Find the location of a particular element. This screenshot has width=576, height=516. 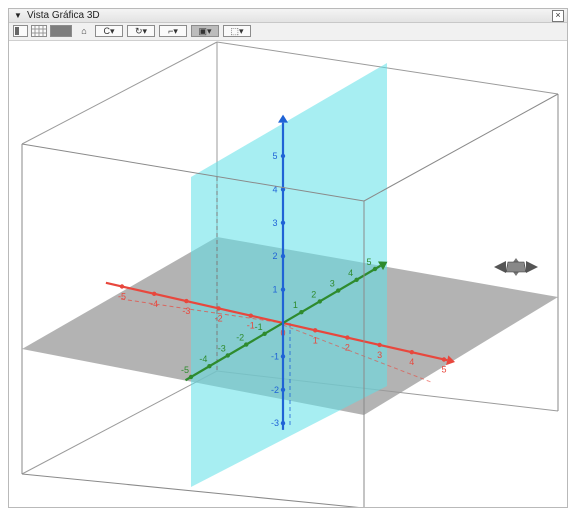

y-tick-label: -3 is located at coordinates (222, 348).